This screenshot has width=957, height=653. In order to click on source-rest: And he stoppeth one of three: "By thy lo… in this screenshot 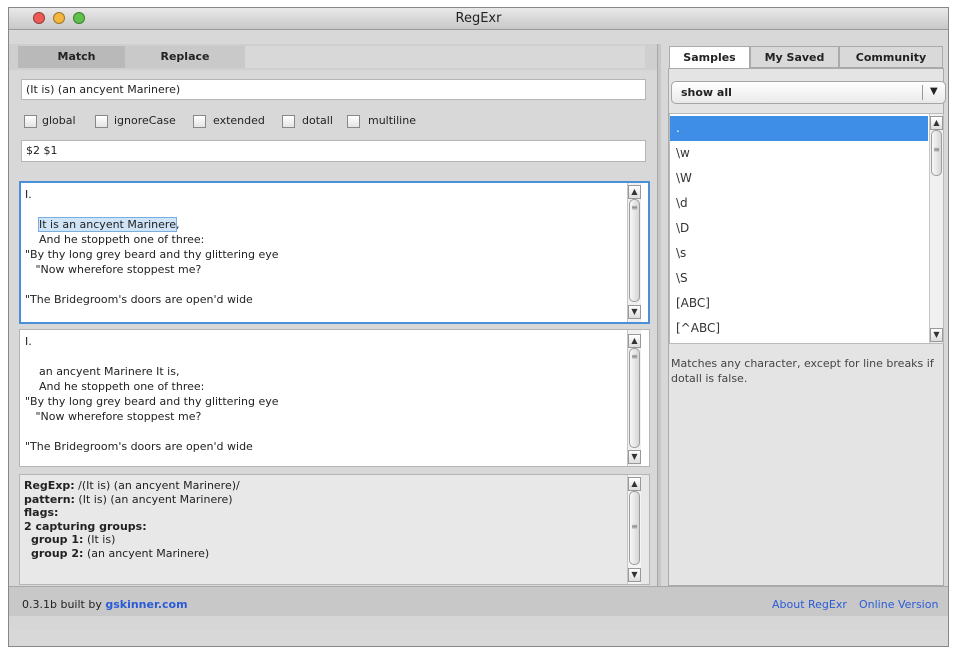, I will do `click(152, 269)`.